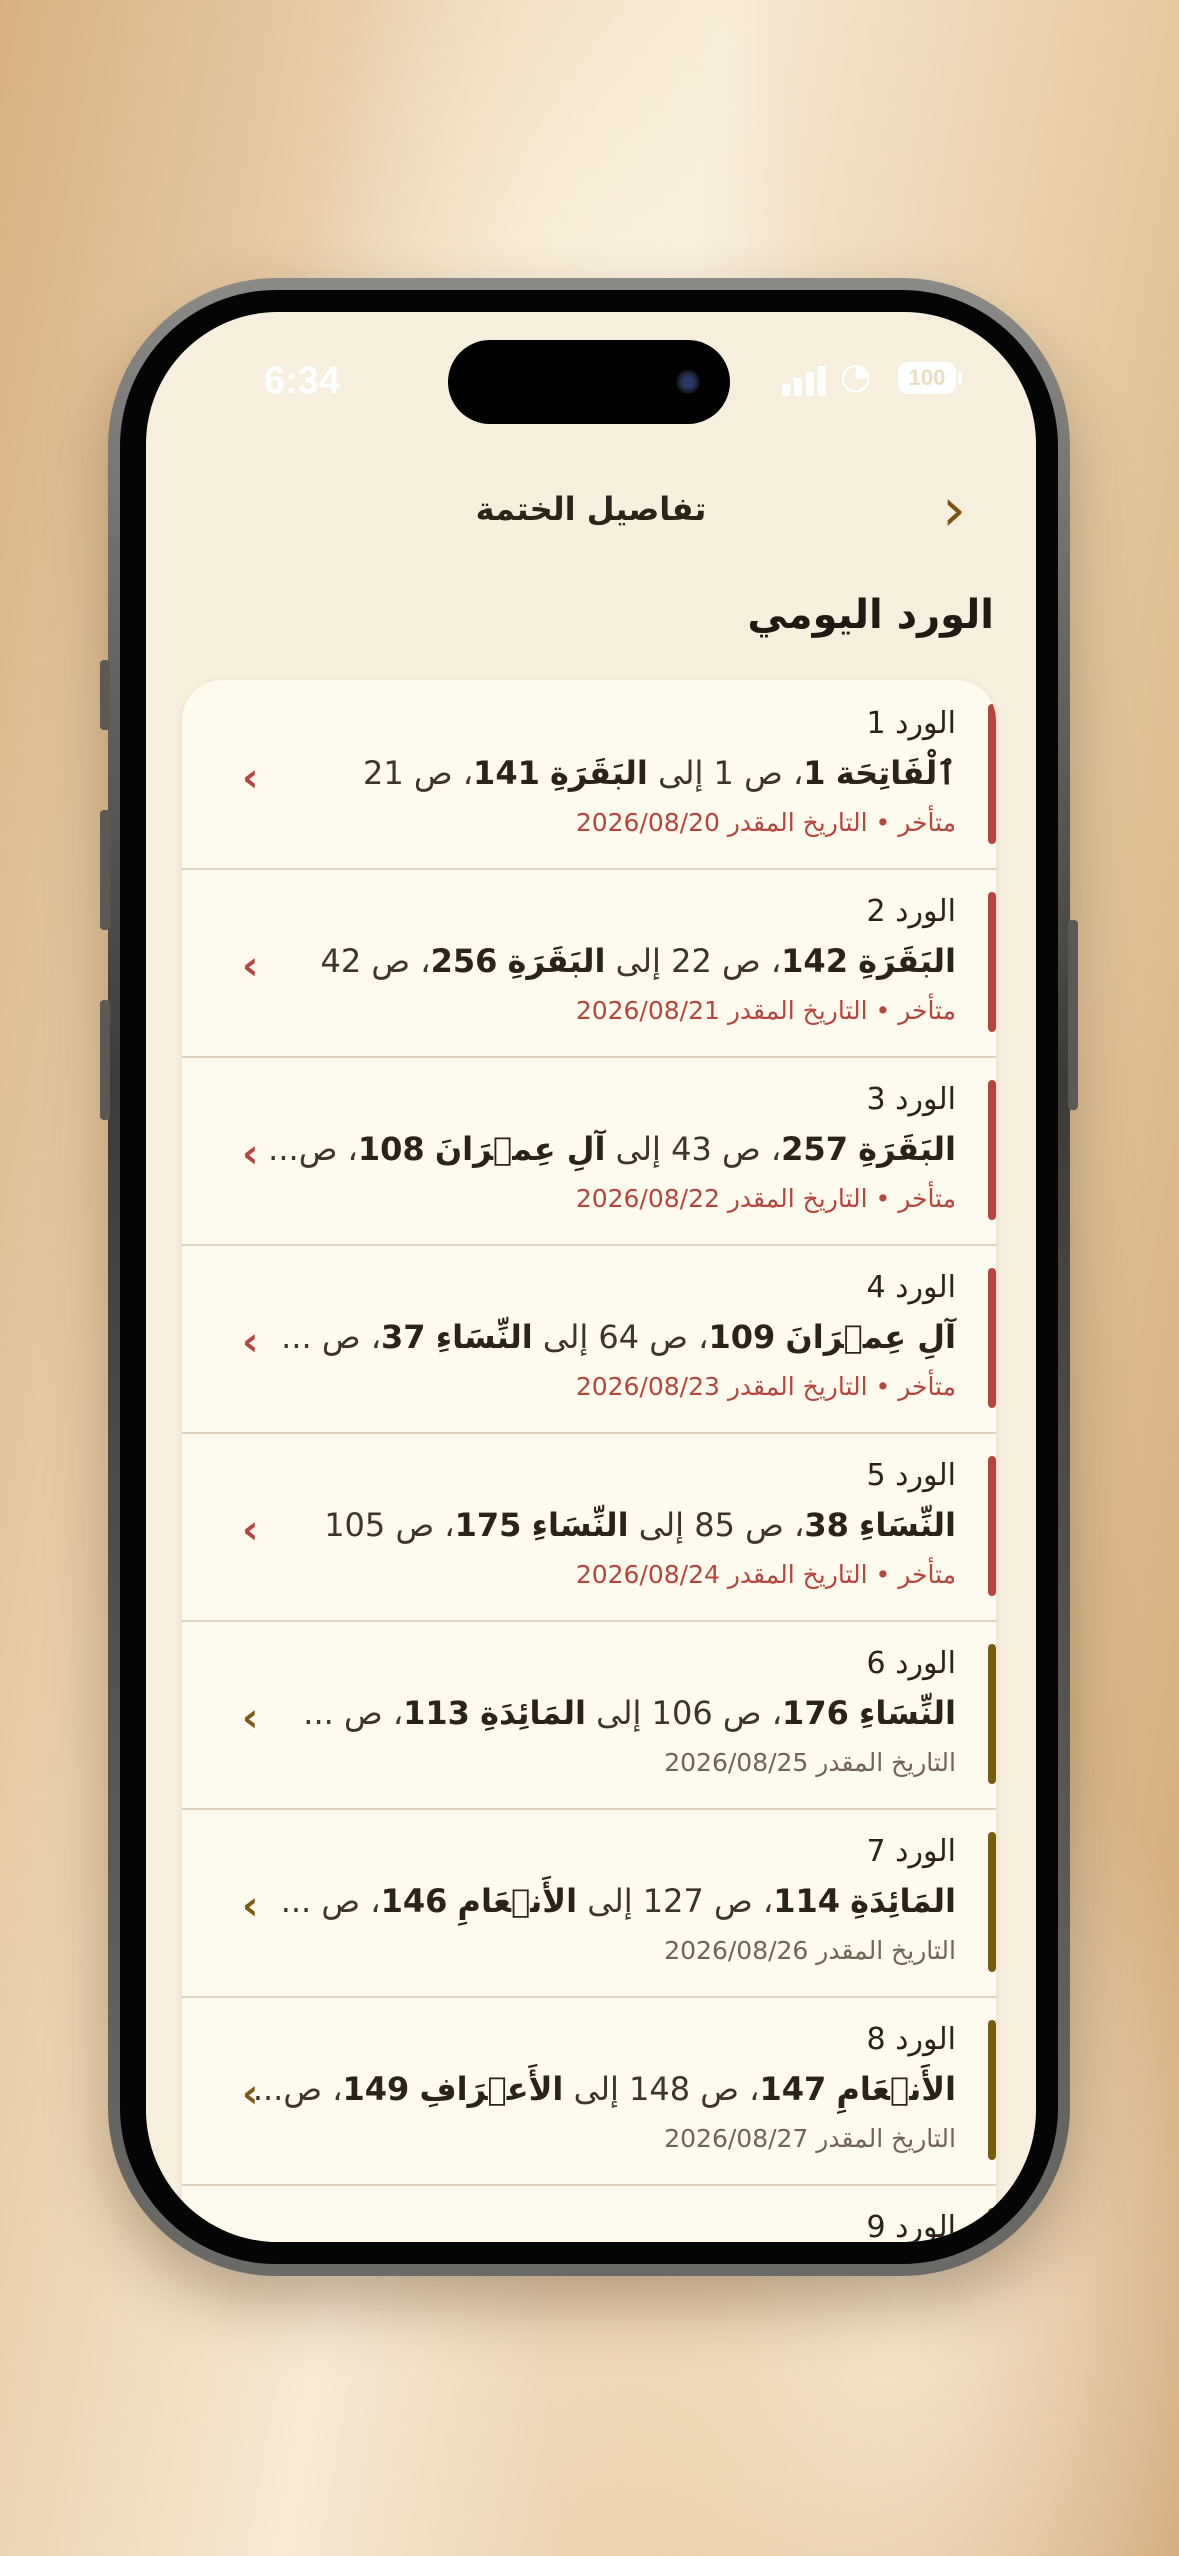 This screenshot has width=1179, height=2556. I want to click on nav-title: تفاصيل الختمة, so click(591, 509).